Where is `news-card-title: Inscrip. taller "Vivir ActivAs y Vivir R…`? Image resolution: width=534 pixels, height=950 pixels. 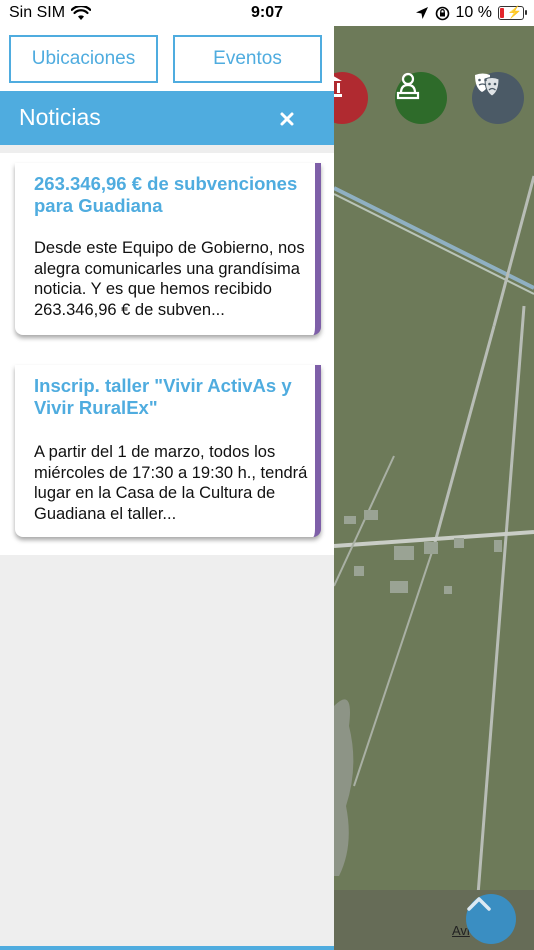
news-card-title: Inscrip. taller "Vivir ActivAs y Vivir R… is located at coordinates (169, 397).